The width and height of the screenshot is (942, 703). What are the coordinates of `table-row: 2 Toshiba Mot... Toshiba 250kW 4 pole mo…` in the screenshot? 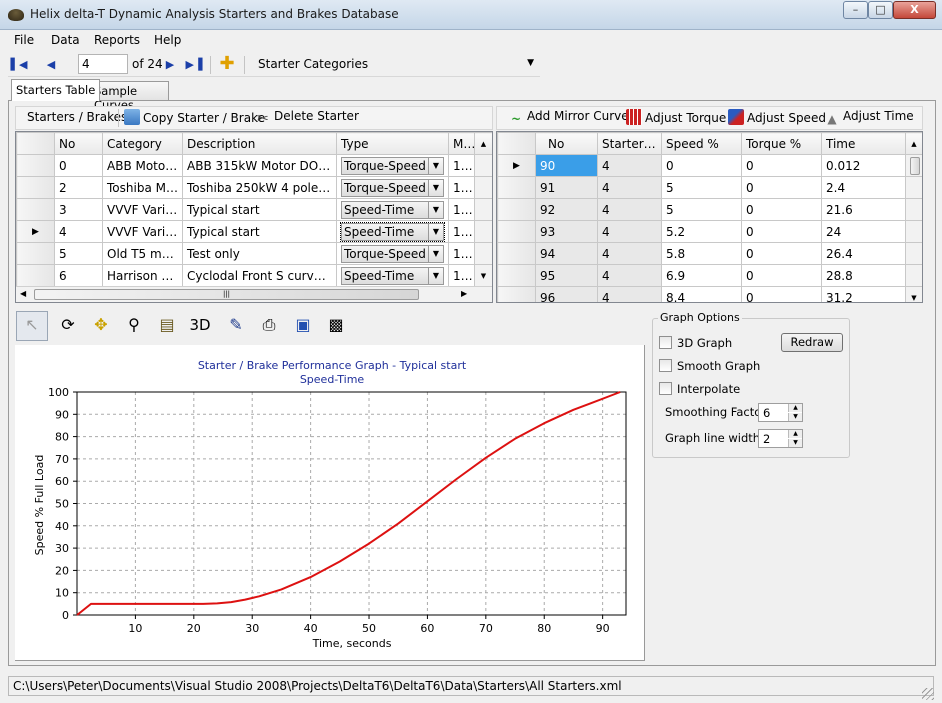 It's located at (254, 187).